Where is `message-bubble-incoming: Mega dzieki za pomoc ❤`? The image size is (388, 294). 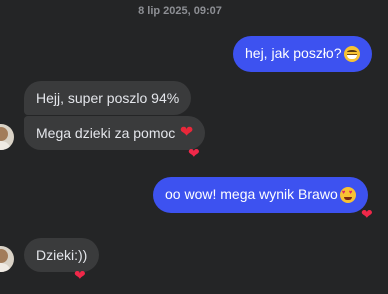 message-bubble-incoming: Mega dzieki za pomoc ❤ is located at coordinates (115, 133).